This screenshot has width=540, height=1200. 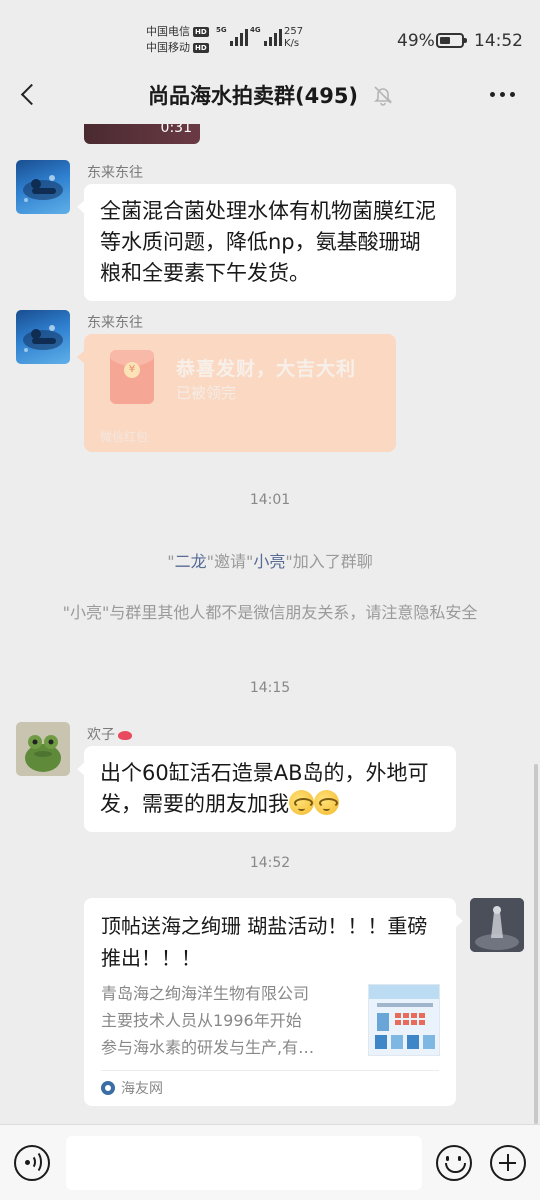 I want to click on battery-icon, so click(x=451, y=40).